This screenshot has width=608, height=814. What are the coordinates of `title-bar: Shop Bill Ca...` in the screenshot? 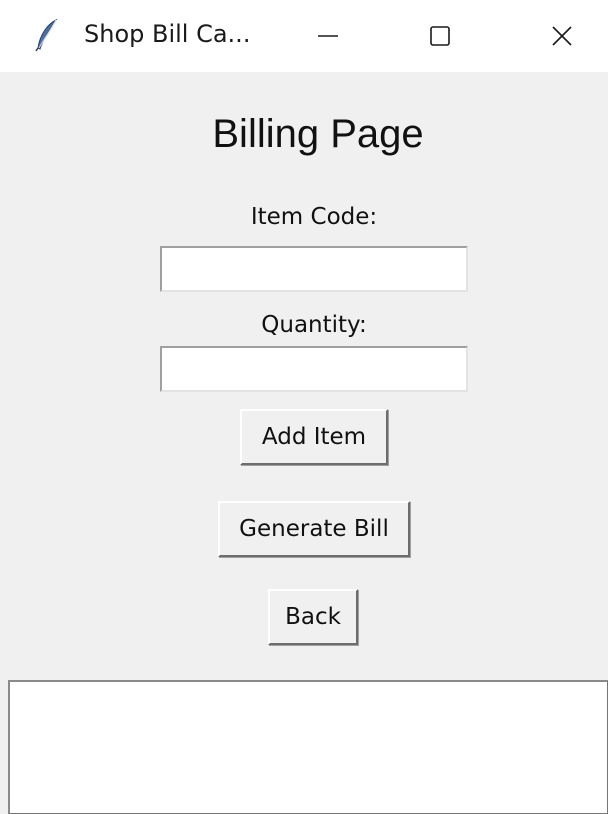 It's located at (304, 36).